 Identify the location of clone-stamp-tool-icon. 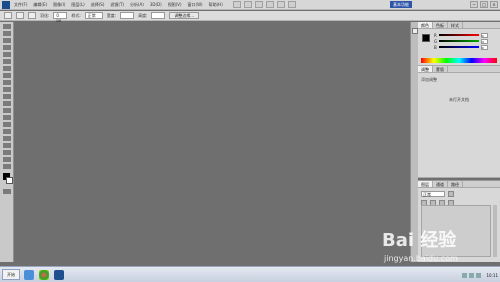
(7, 82).